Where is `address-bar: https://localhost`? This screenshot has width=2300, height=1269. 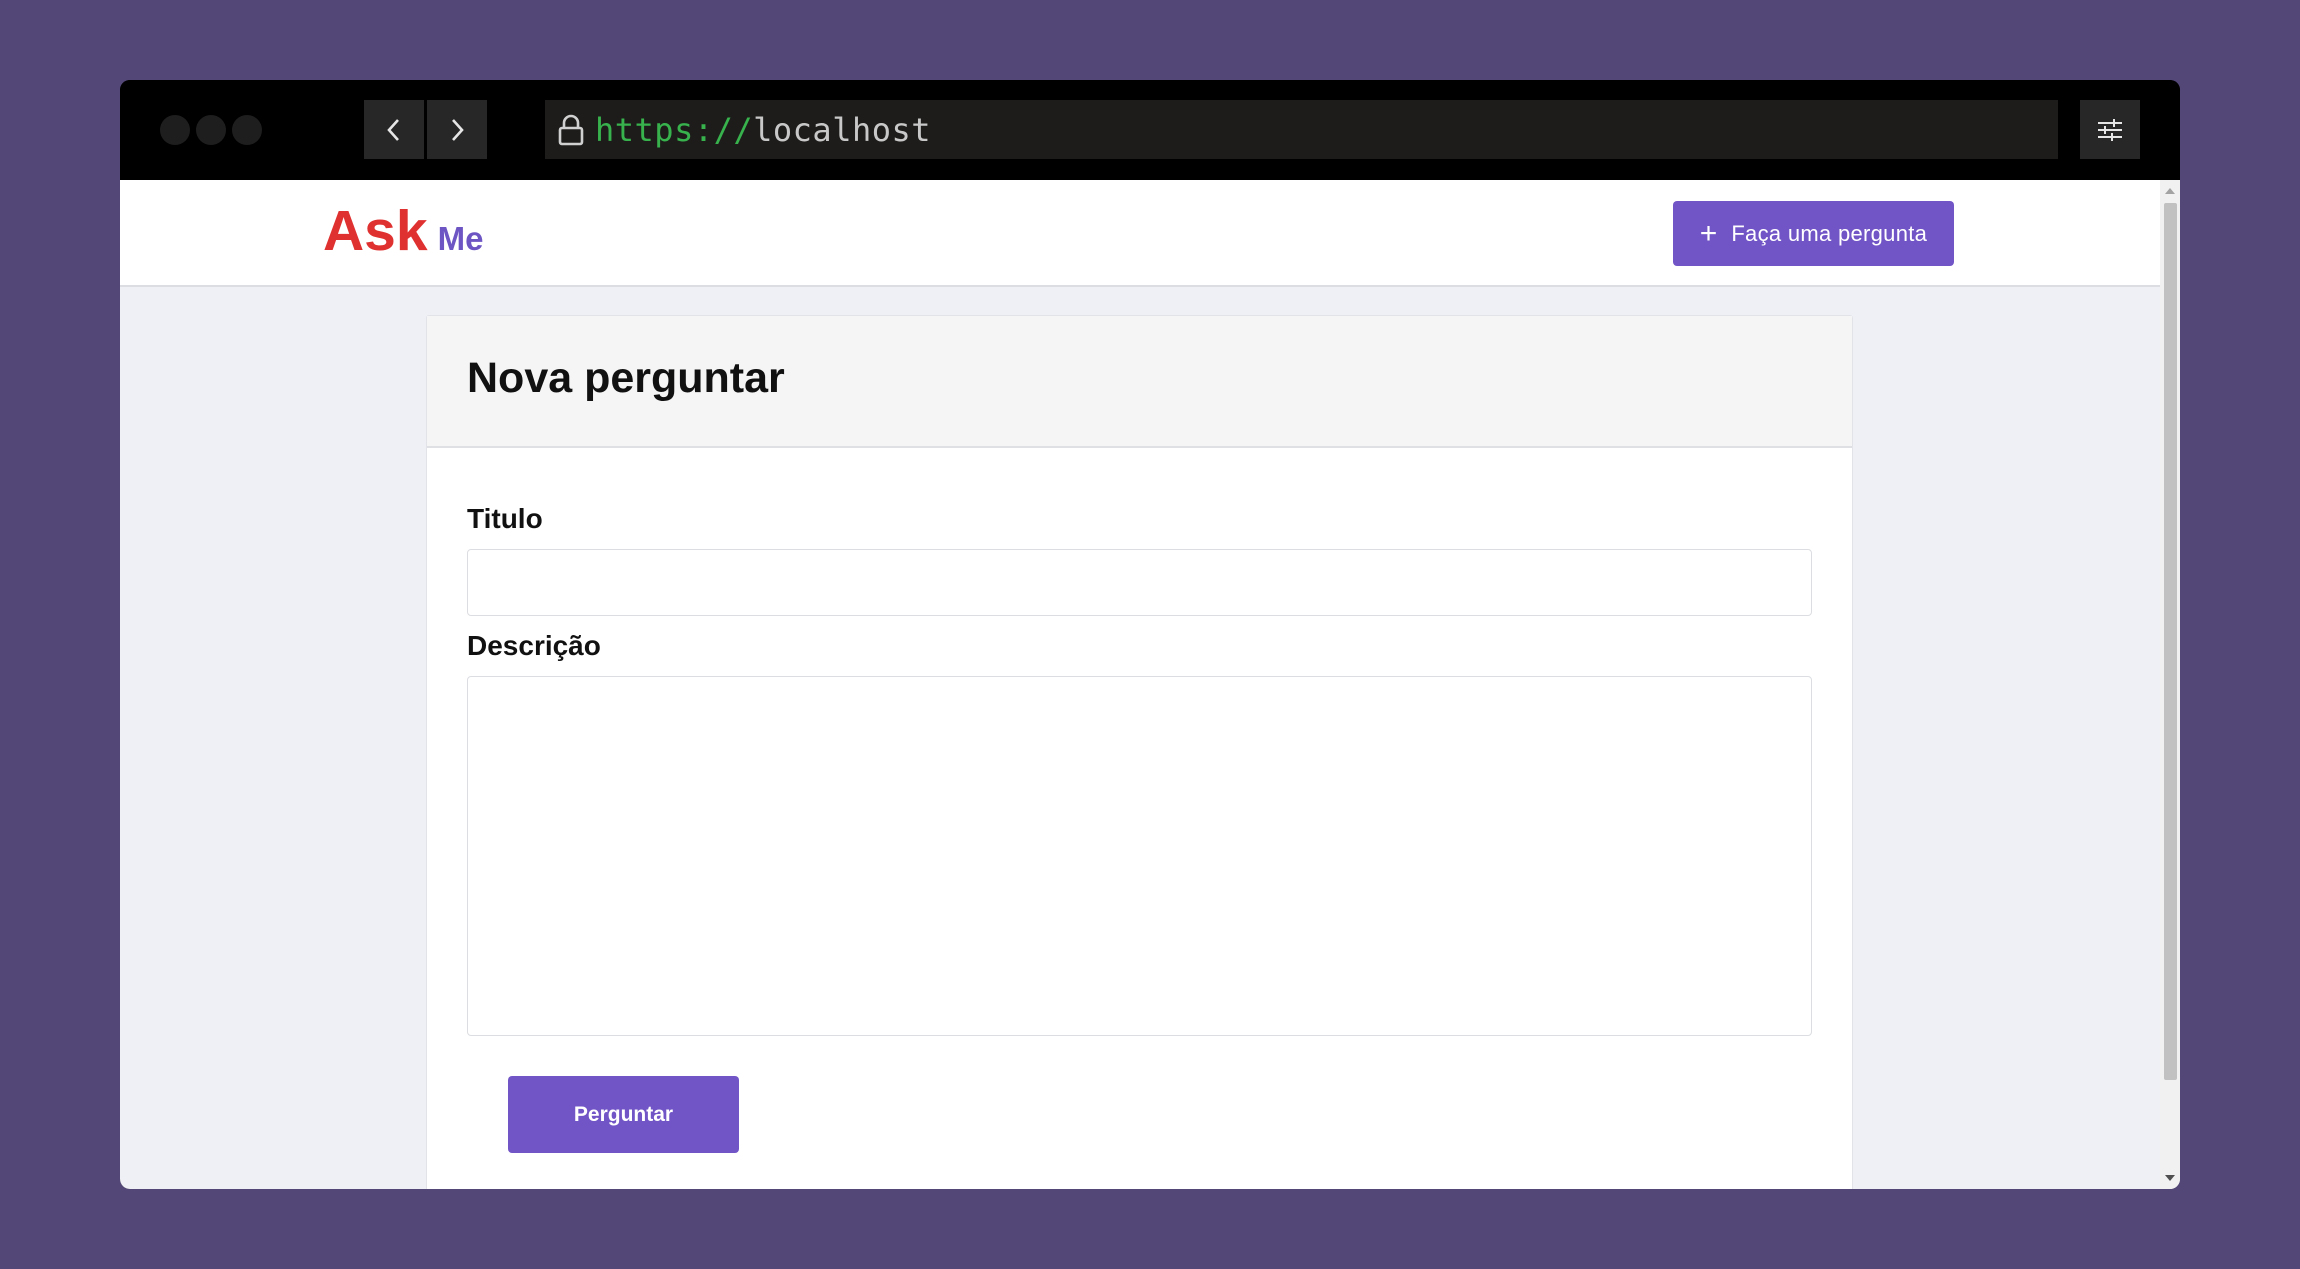 address-bar: https://localhost is located at coordinates (1301, 129).